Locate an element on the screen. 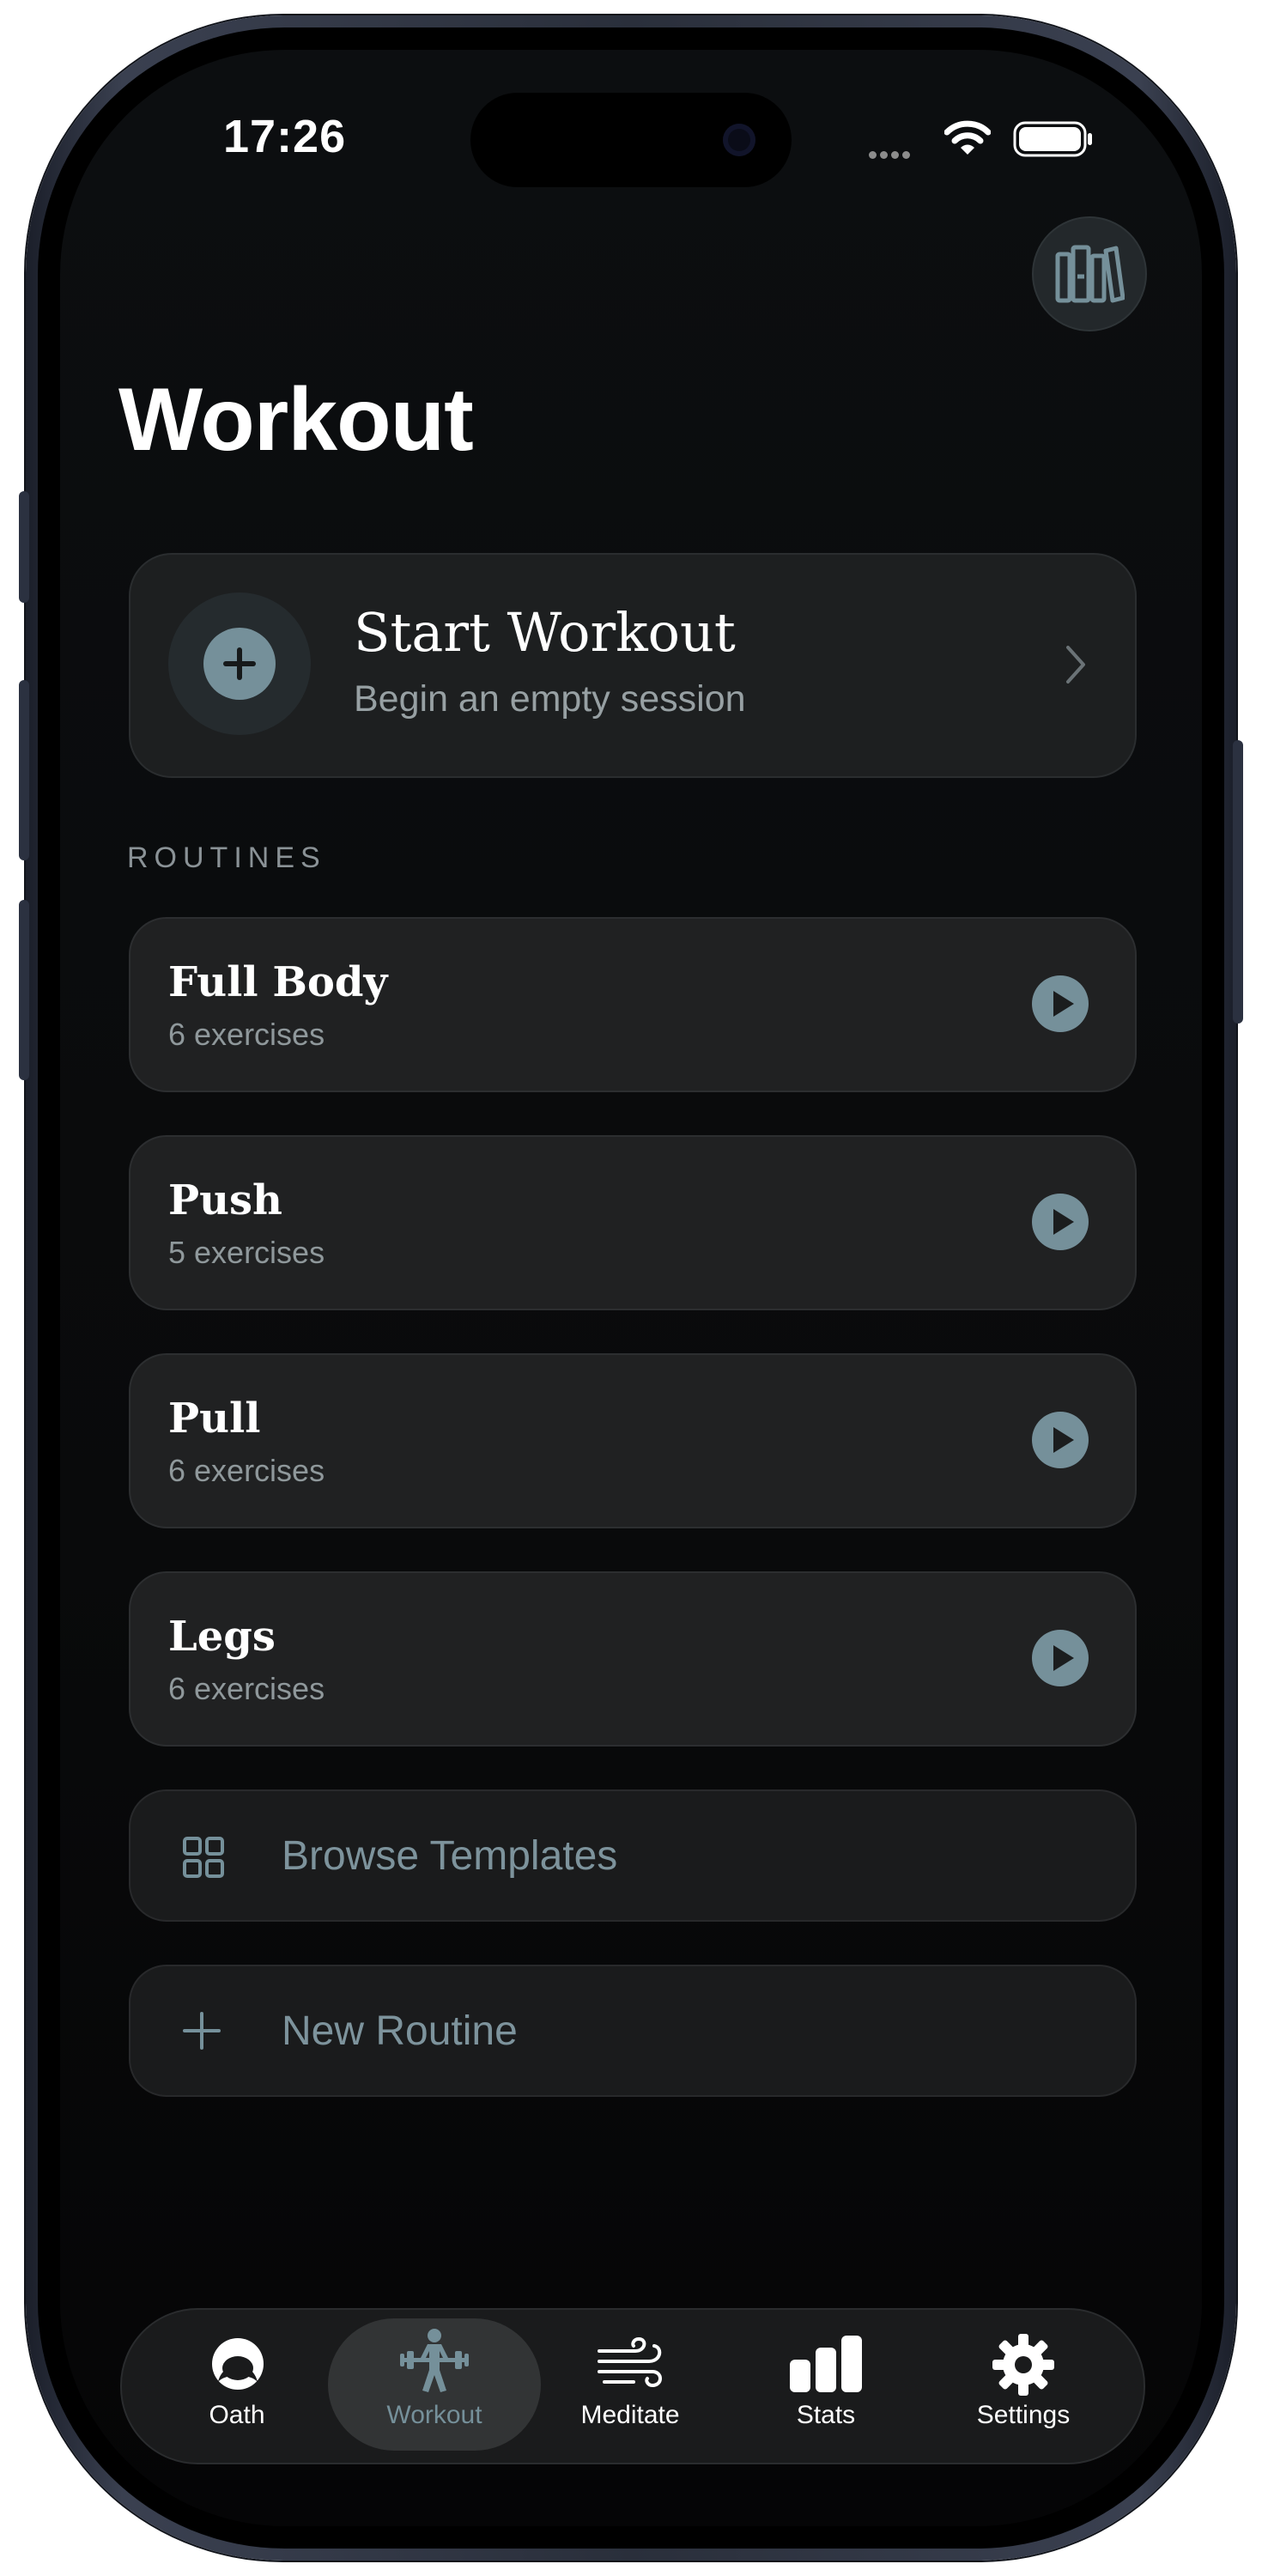  wifi-icon is located at coordinates (967, 137).